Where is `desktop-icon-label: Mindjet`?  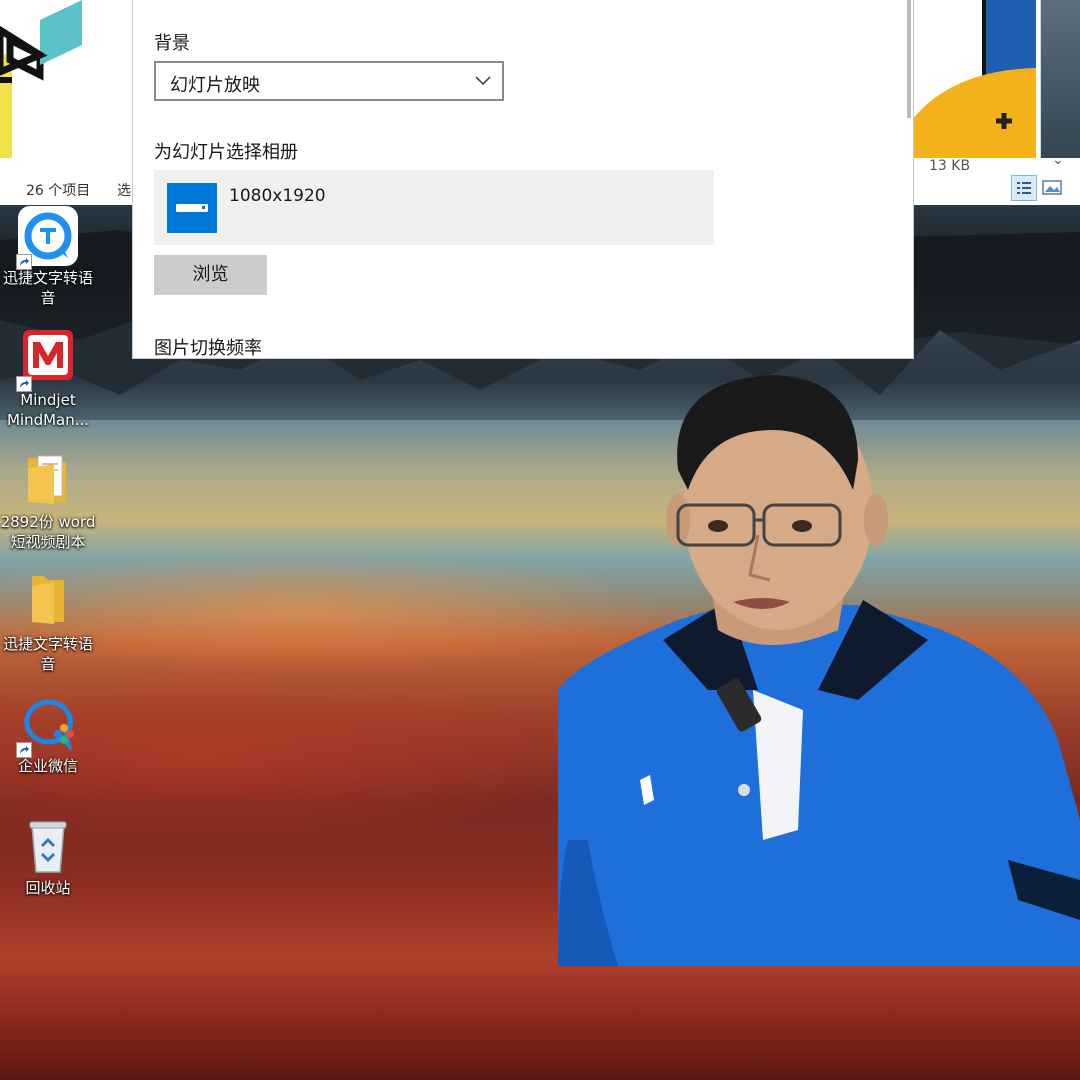 desktop-icon-label: Mindjet is located at coordinates (48, 400).